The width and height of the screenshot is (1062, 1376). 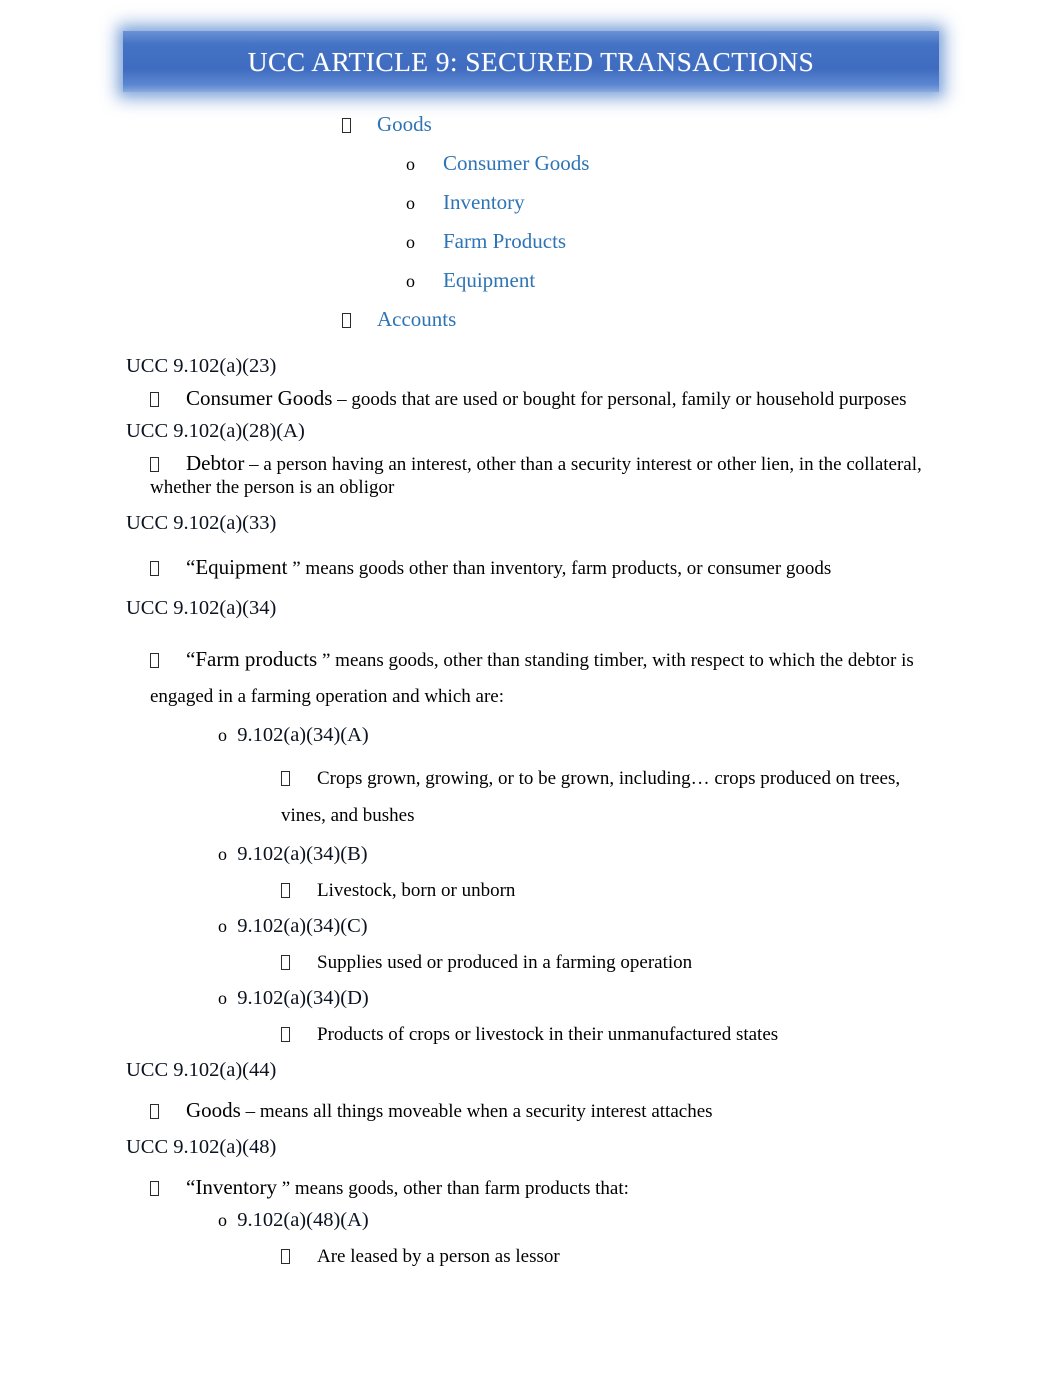 What do you see at coordinates (438, 1256) in the screenshot?
I see `subitem-text: Are leased by a person as lessor` at bounding box center [438, 1256].